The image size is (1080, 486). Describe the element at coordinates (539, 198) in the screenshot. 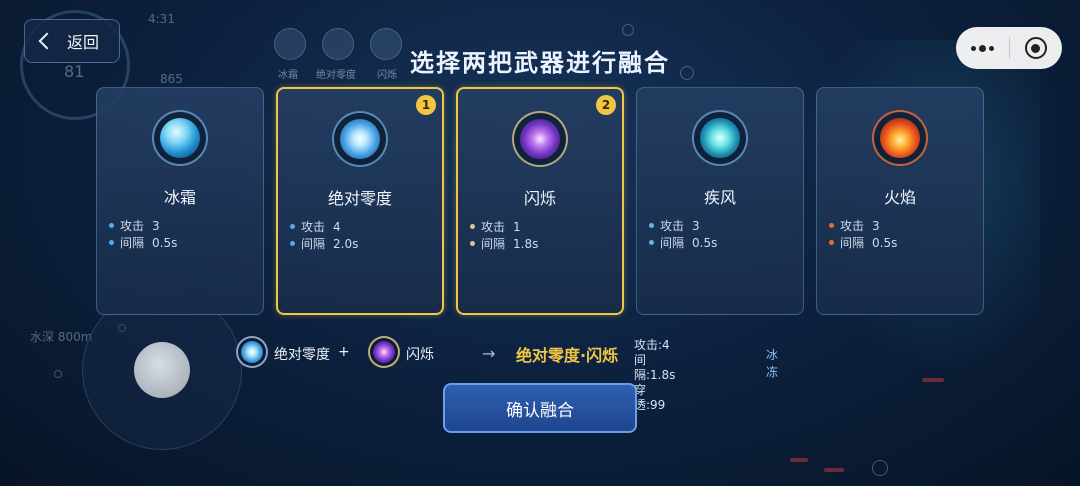

I see `weapon-name: 闪烁` at that location.